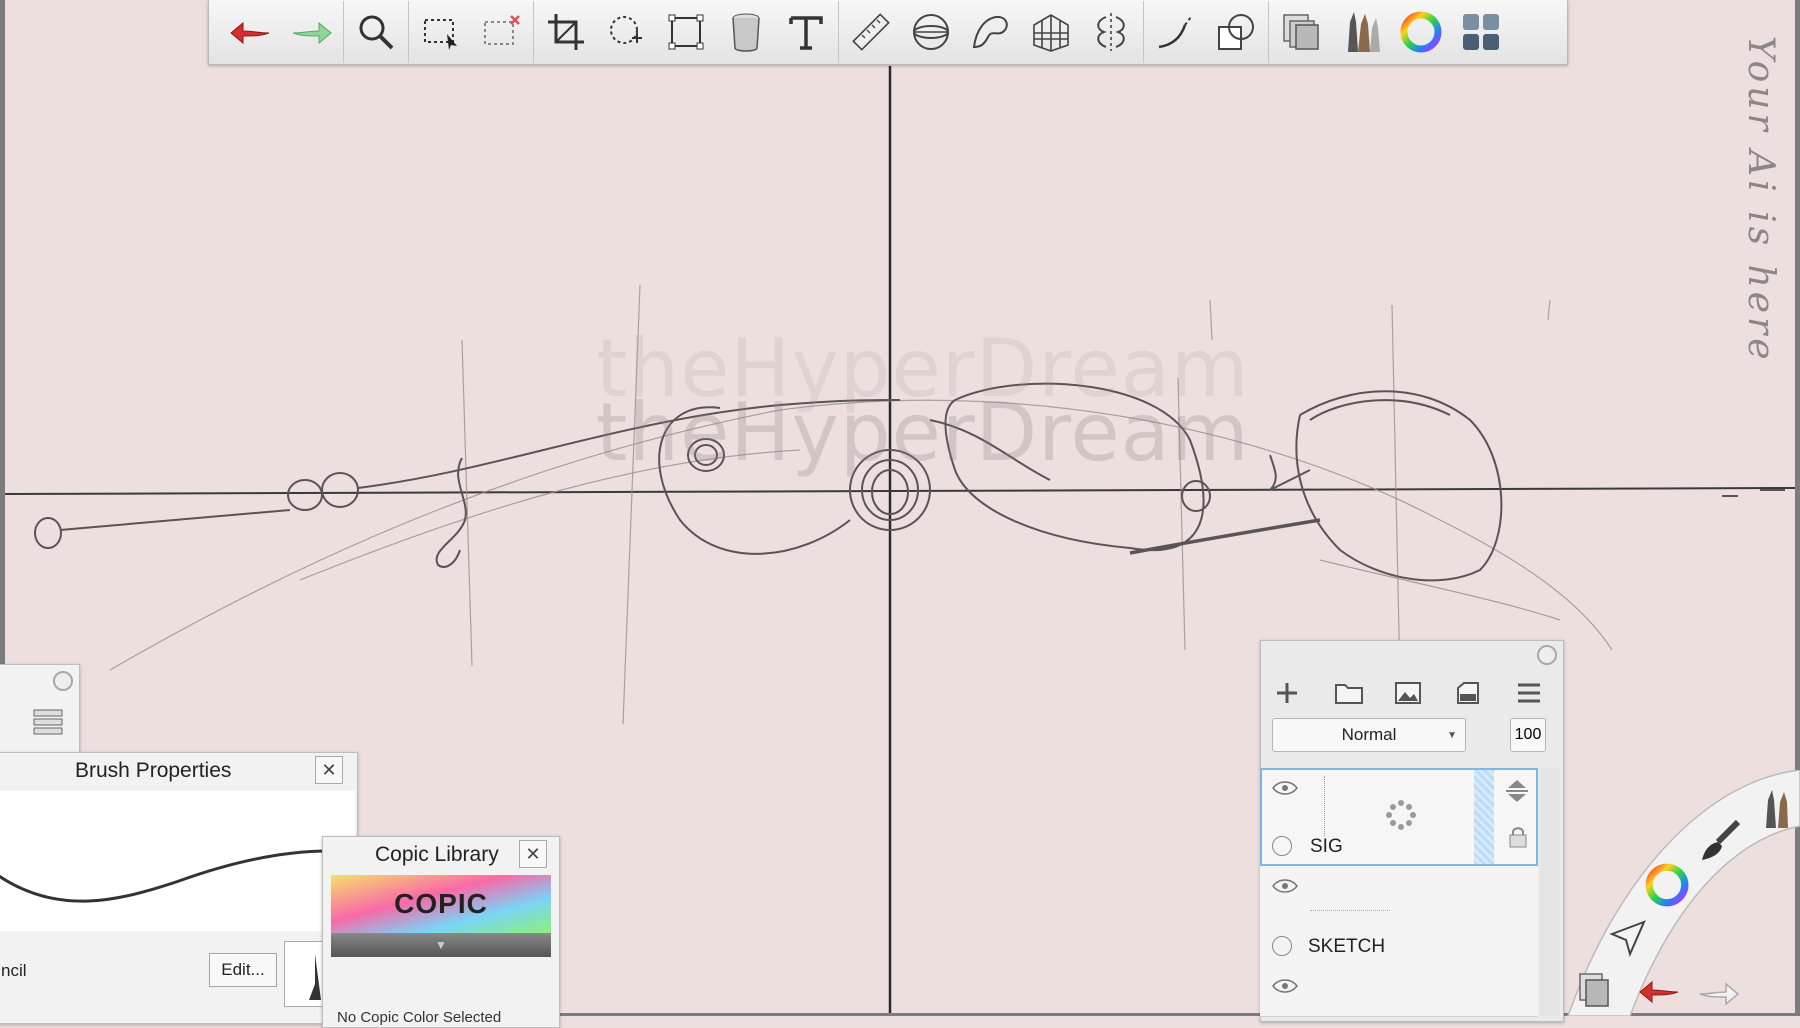 The image size is (1800, 1028). I want to click on text-icon, so click(806, 32).